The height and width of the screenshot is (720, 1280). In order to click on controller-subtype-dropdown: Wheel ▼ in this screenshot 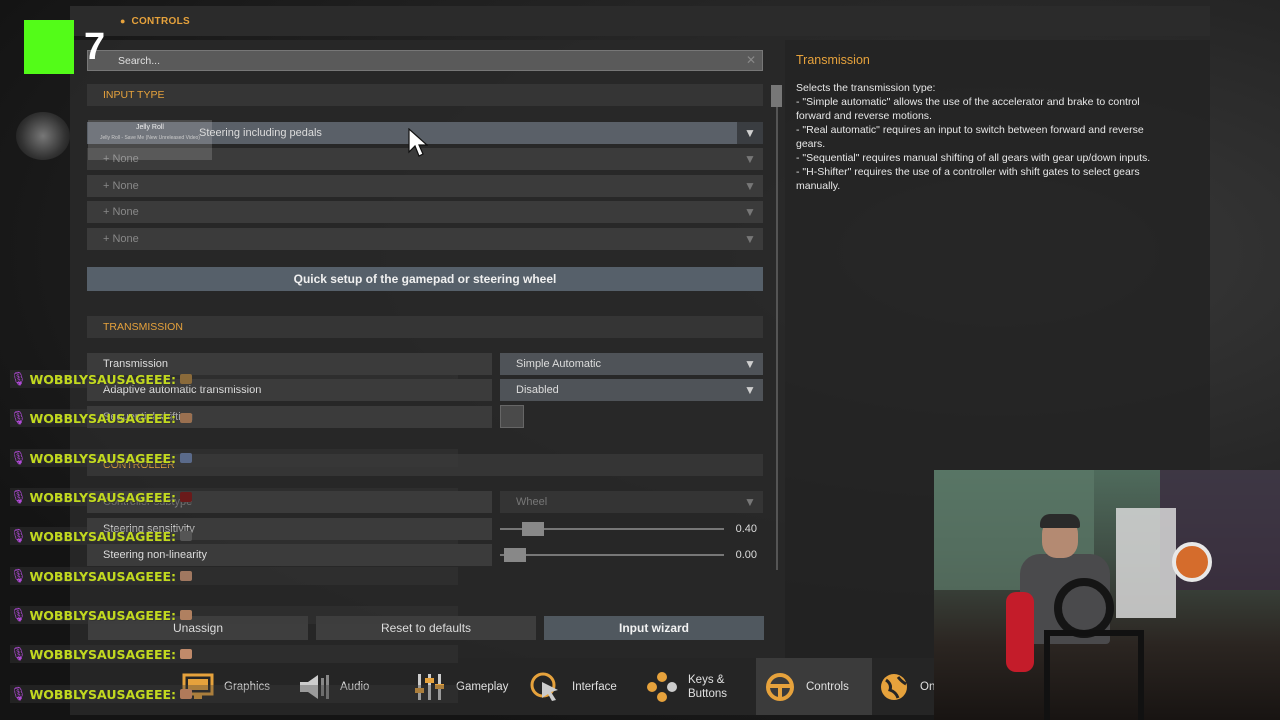, I will do `click(631, 502)`.